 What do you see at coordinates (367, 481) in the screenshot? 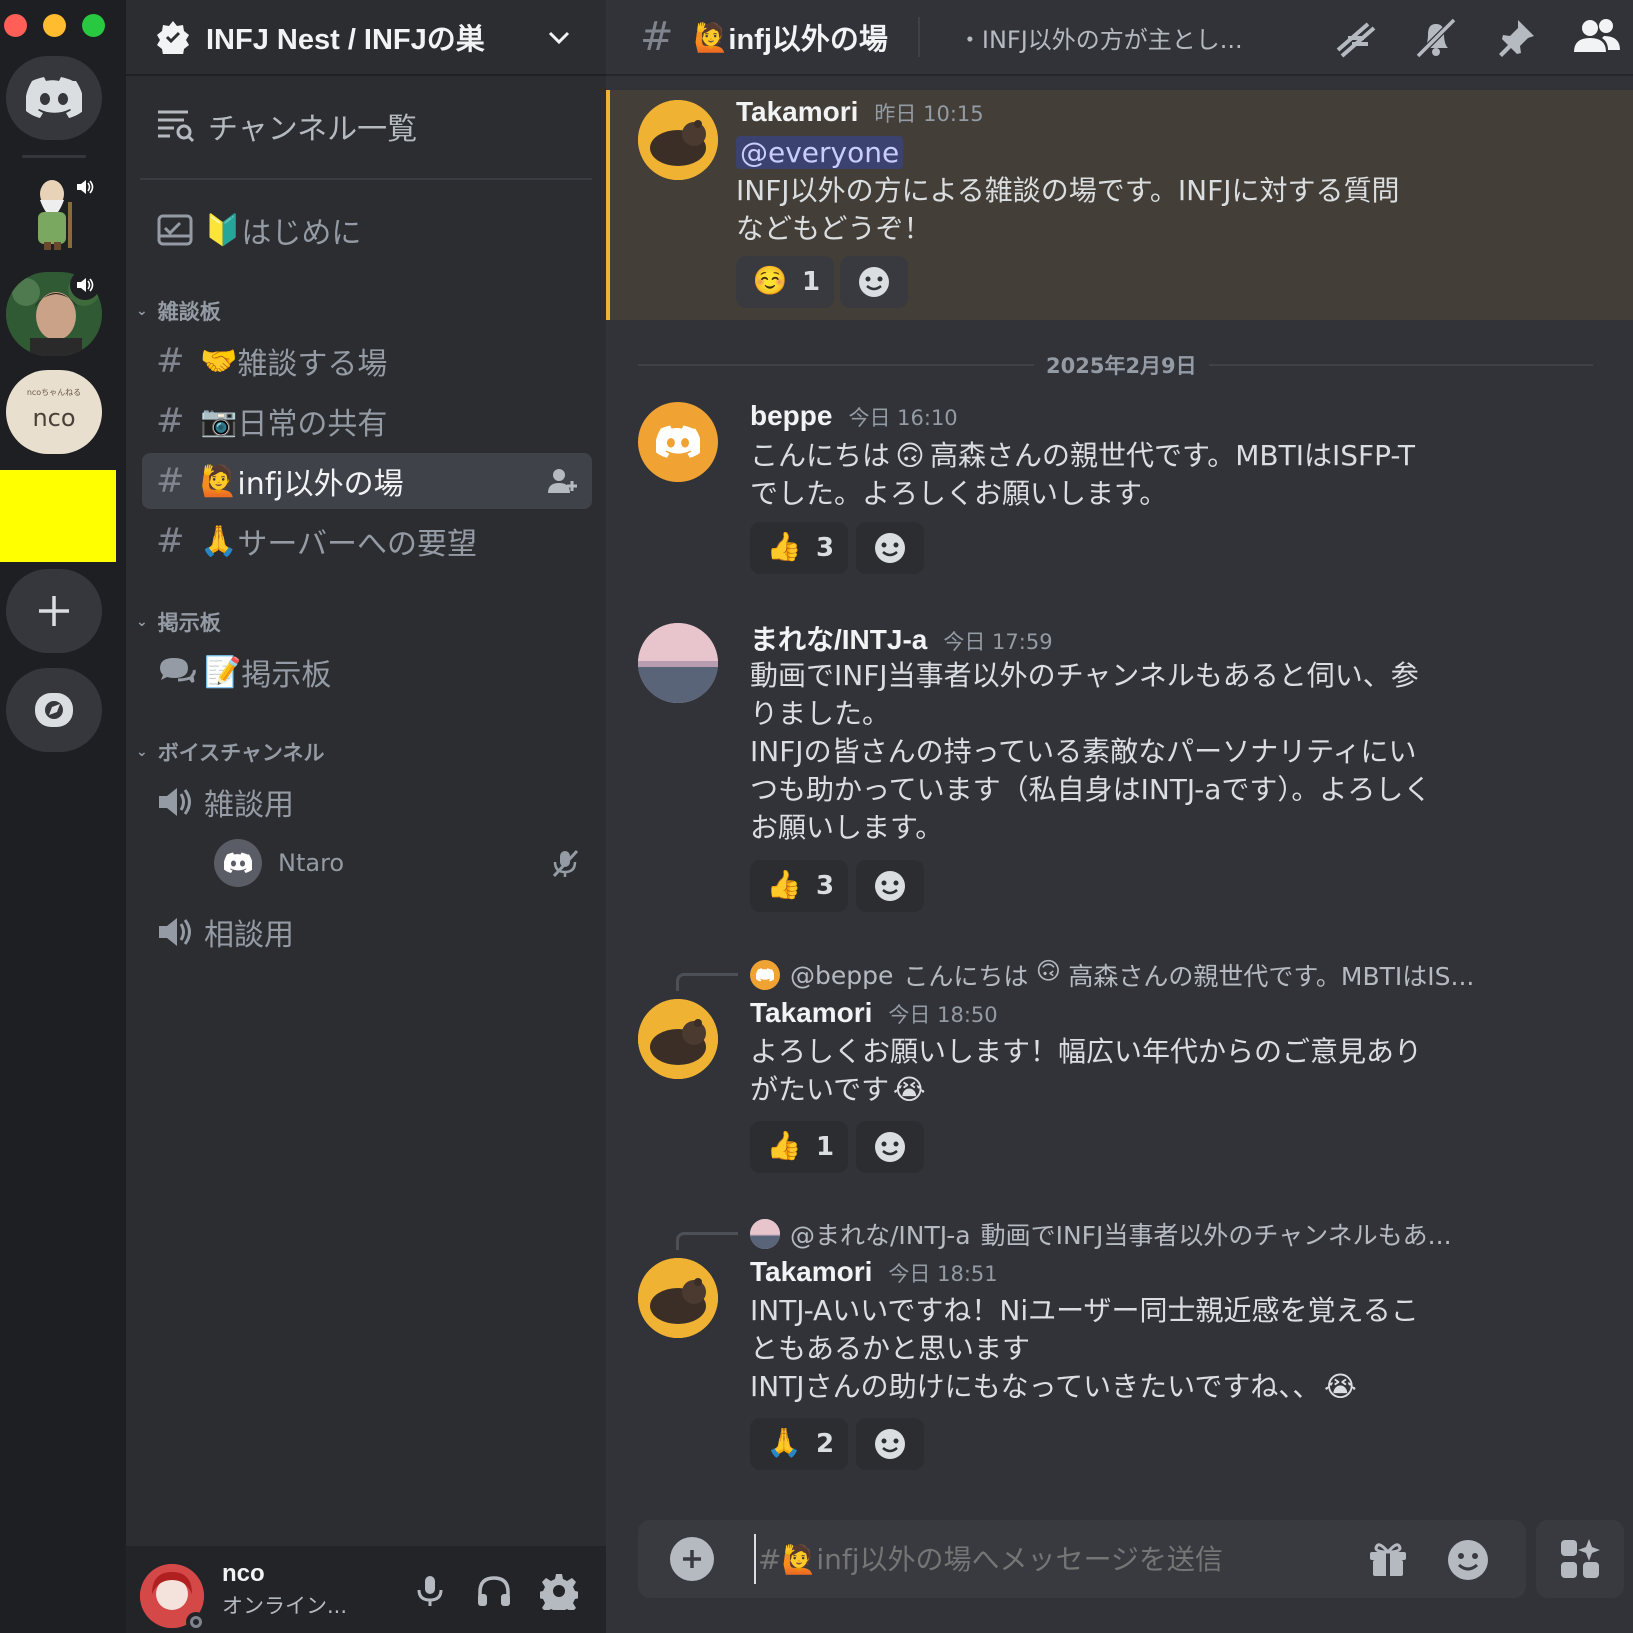
I see `channel-non-infj: # 🙋 infj以外の場` at bounding box center [367, 481].